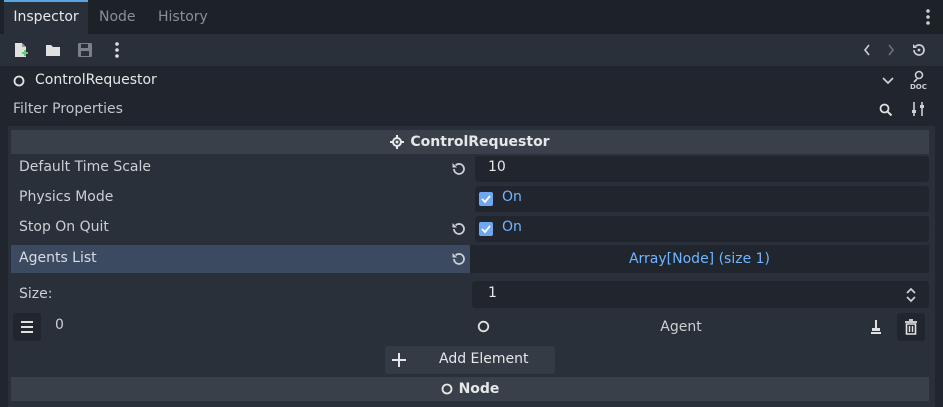  I want to click on dock-tab-bar: Inspector Node History, so click(471, 17).